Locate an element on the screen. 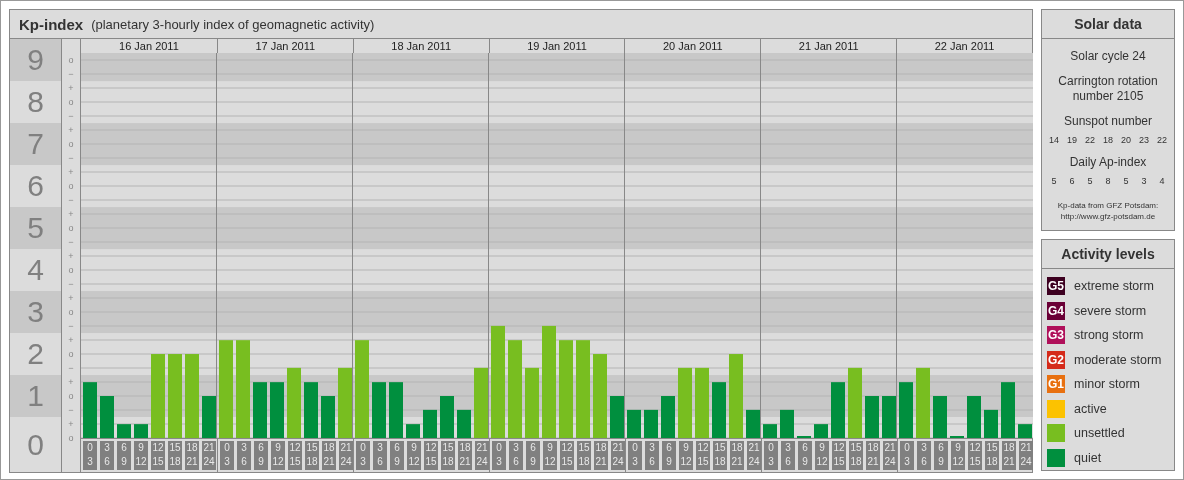  level-label: quiet is located at coordinates (1088, 457).